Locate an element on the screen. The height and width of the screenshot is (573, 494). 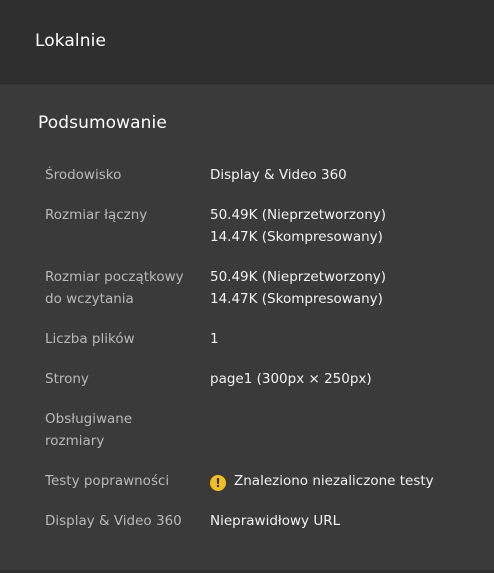
warning-text: Znaleziono niezaliczone testy is located at coordinates (334, 481).